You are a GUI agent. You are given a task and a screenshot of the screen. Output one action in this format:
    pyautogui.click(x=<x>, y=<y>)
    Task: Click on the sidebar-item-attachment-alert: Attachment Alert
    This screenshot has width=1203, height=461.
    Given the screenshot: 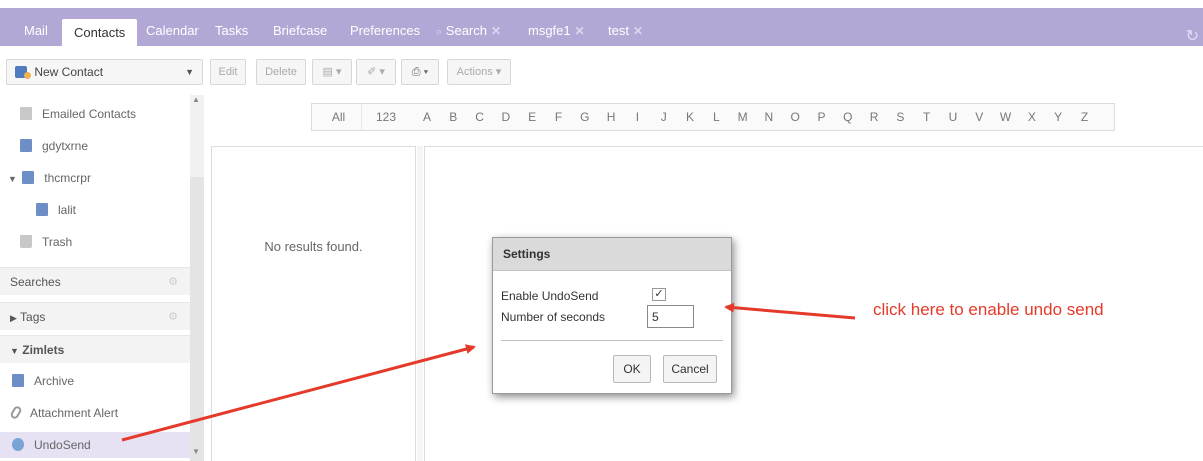 What is the action you would take?
    pyautogui.click(x=95, y=413)
    